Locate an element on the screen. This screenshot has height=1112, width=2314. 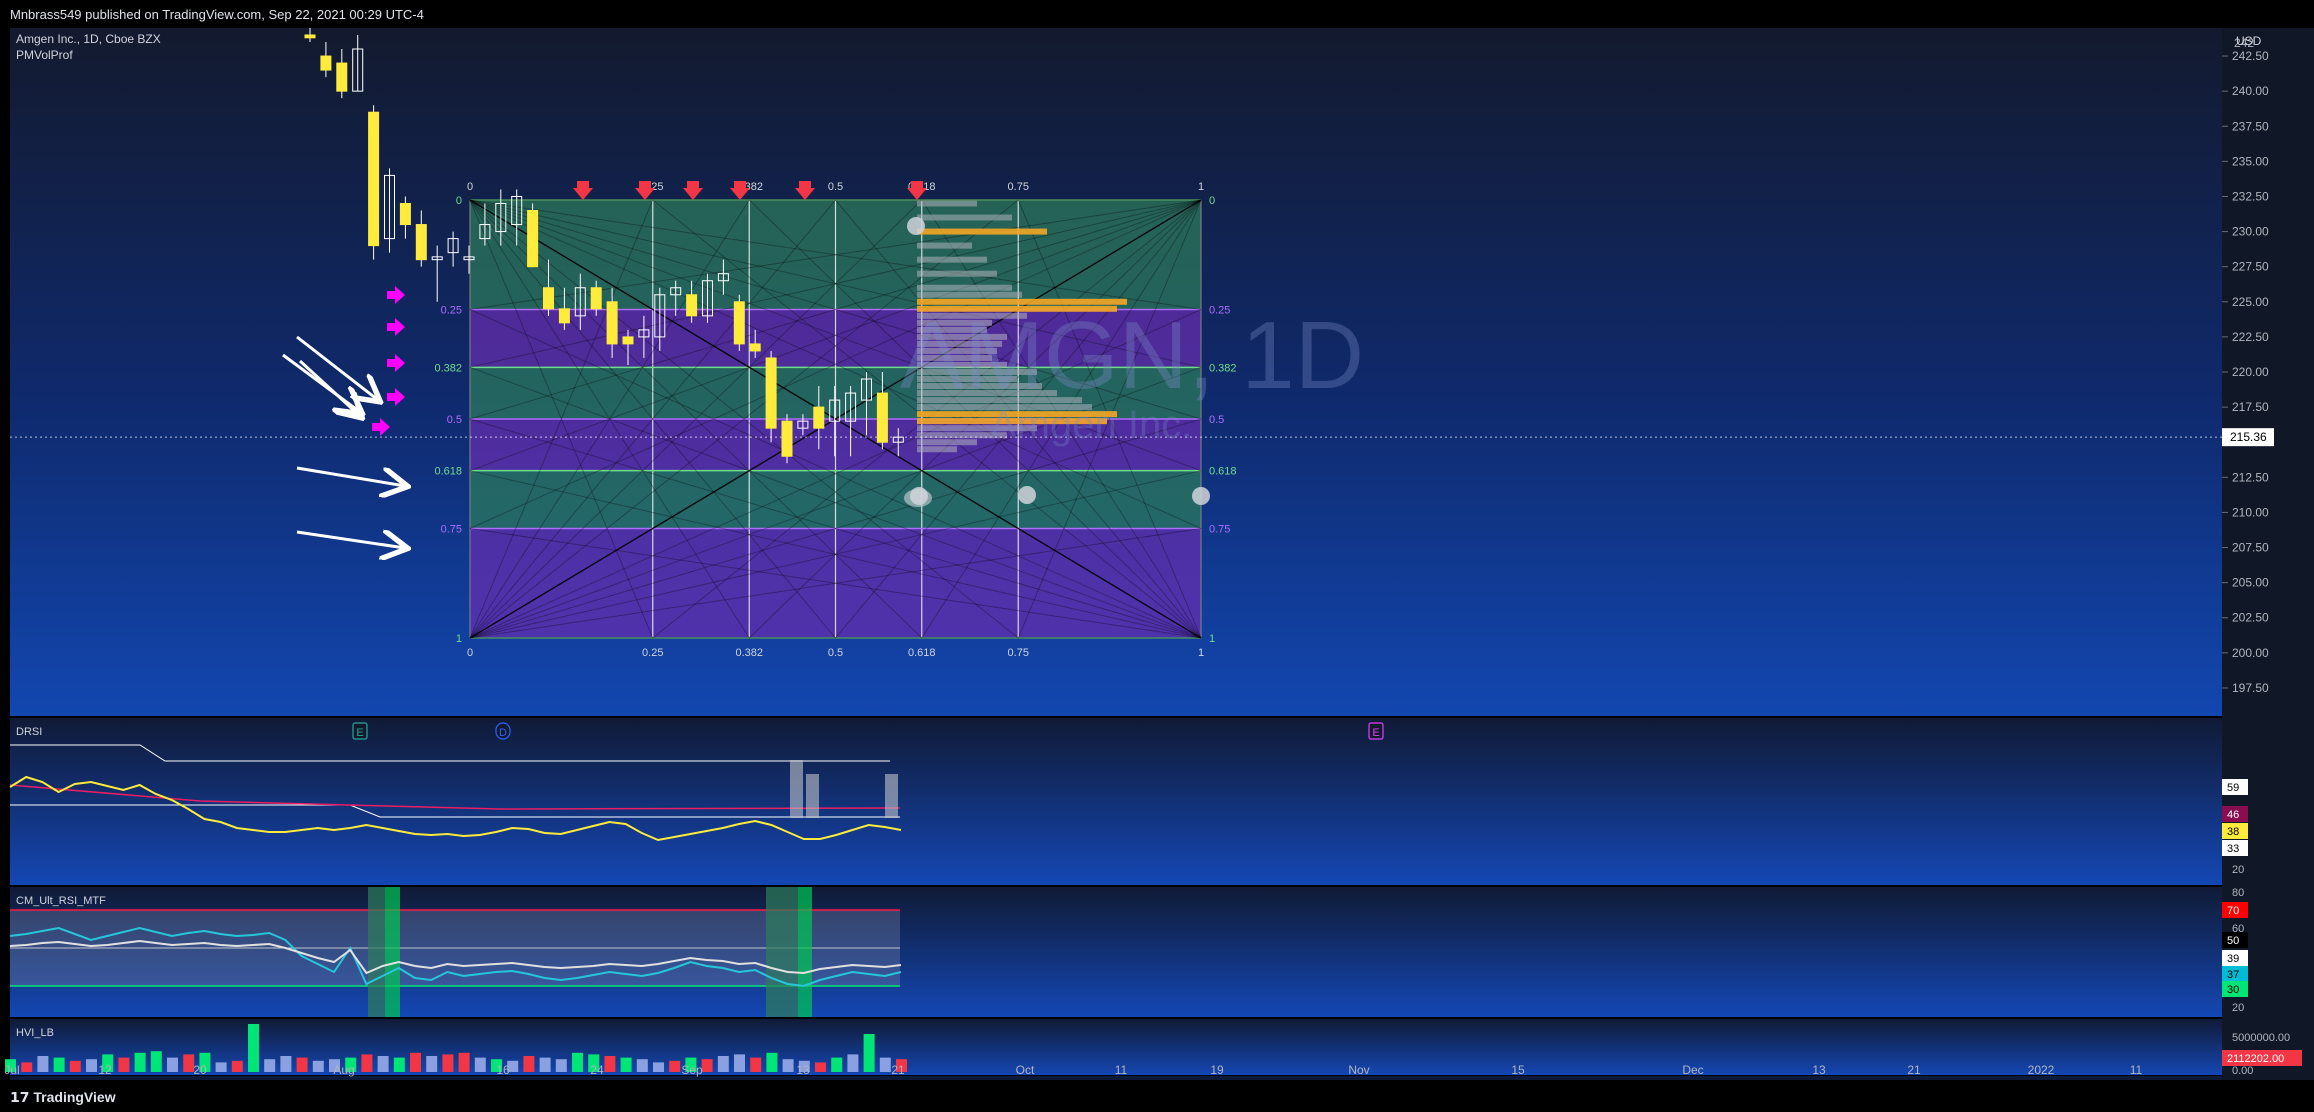
tradingview-logo: 𝟭𝟳 TradingView is located at coordinates (63, 1097).